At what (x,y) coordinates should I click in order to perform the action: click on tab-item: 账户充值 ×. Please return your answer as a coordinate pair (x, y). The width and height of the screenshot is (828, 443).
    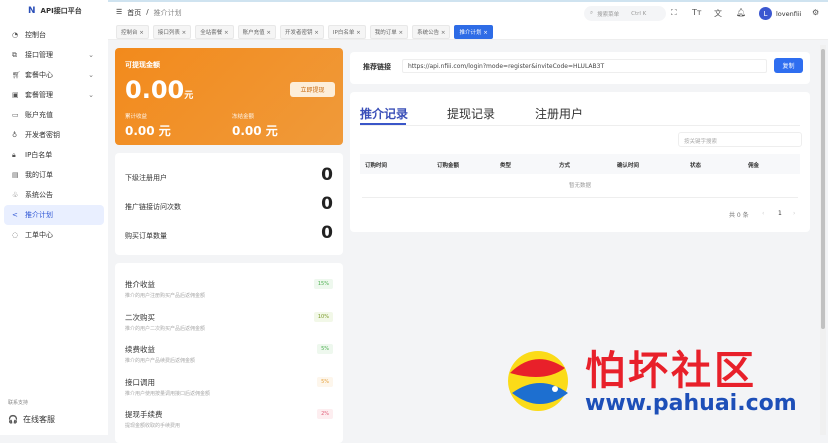
    Looking at the image, I should click on (256, 31).